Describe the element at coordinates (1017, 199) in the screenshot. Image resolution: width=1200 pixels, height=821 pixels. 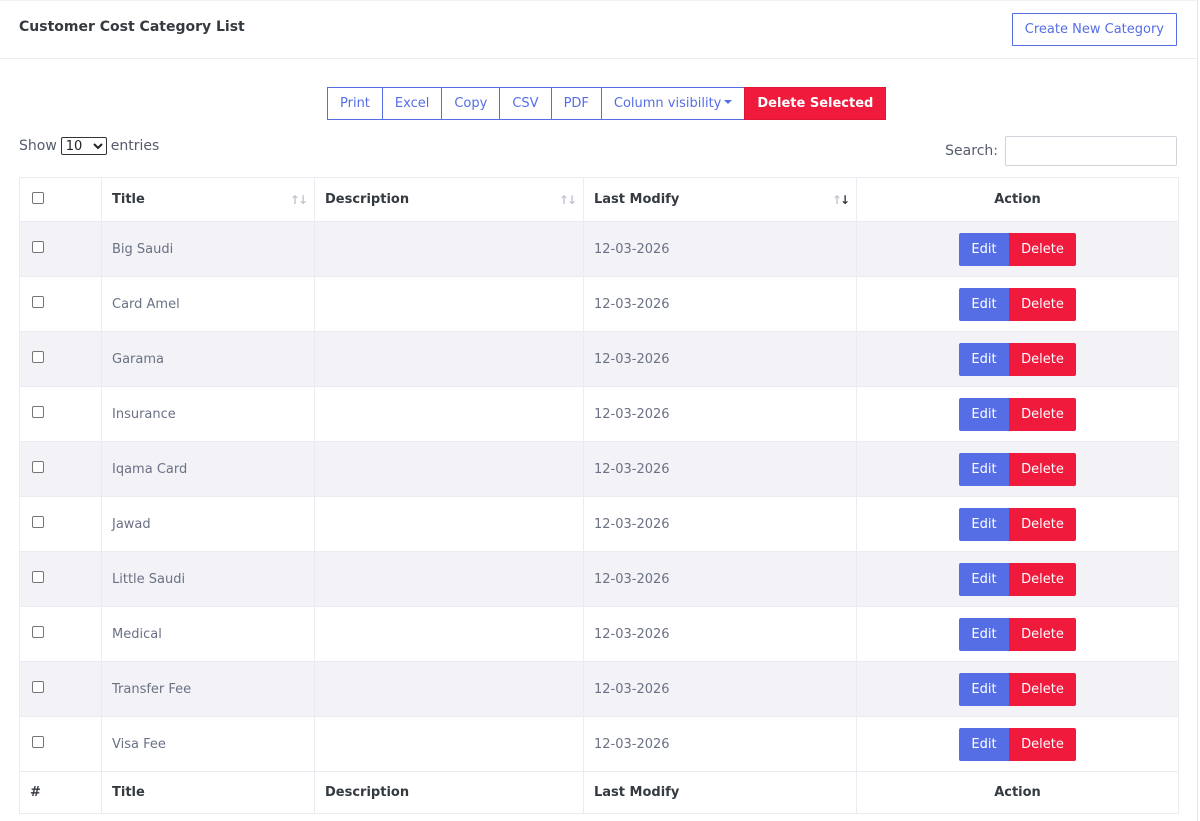
I see `column-header-action: Action` at that location.